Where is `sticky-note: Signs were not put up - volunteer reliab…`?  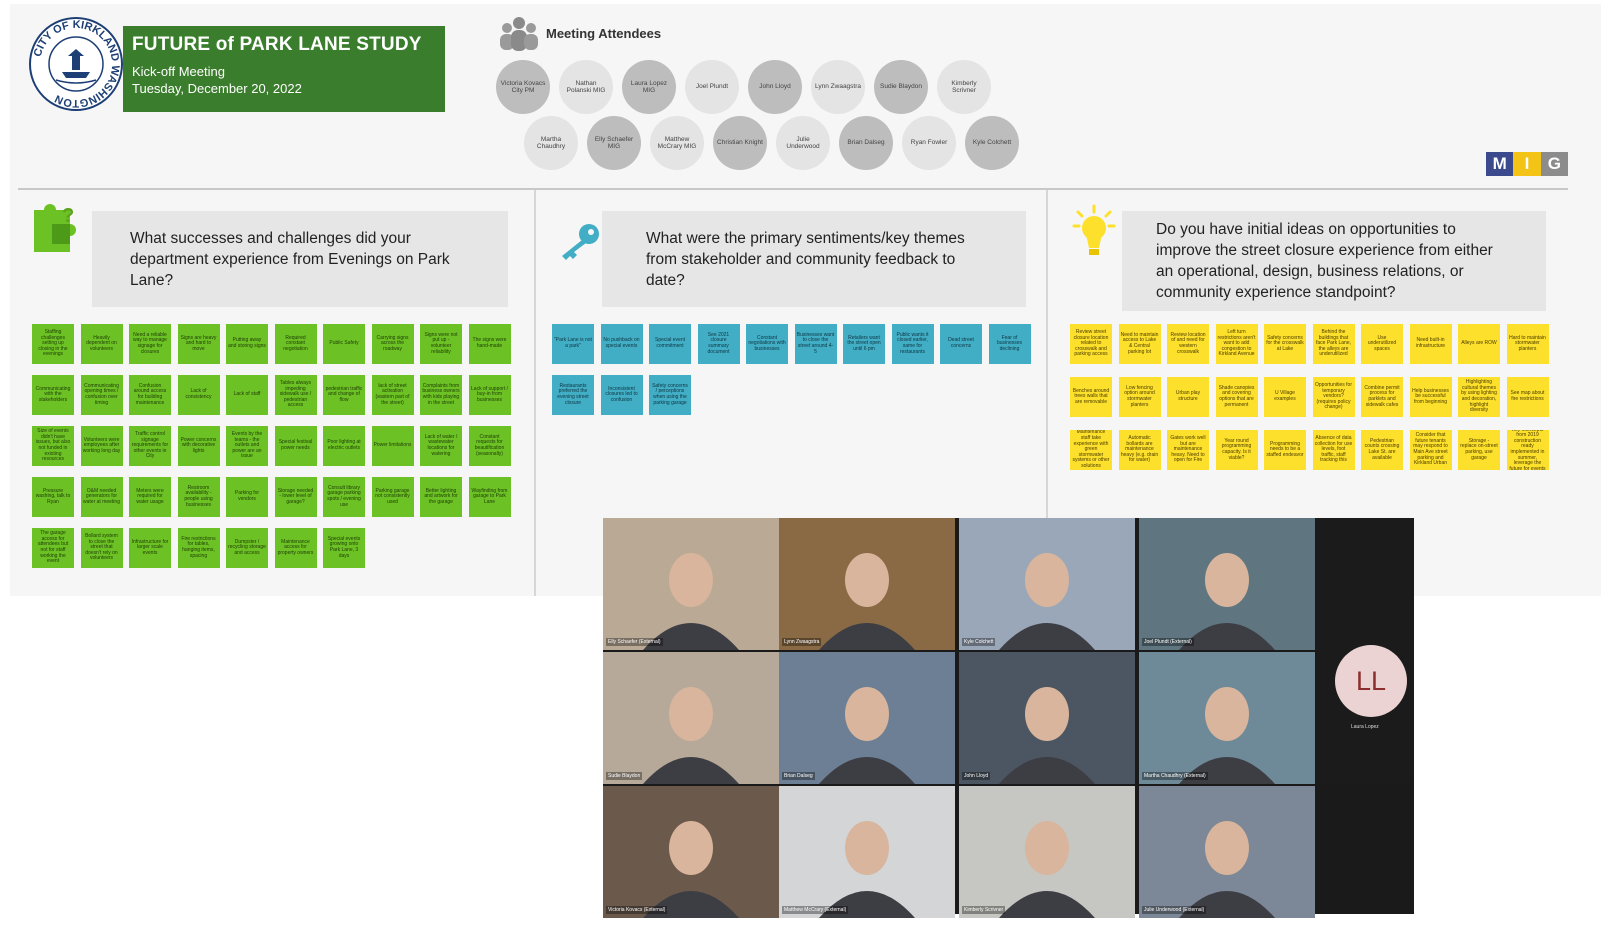
sticky-note: Signs were not put up - volunteer reliab… is located at coordinates (441, 344).